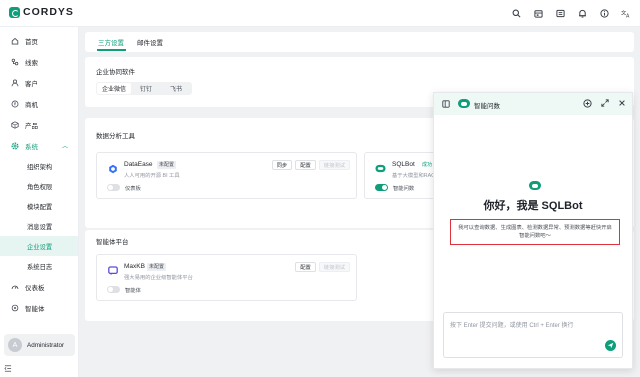  Describe the element at coordinates (14, 307) in the screenshot. I see `agent-icon` at that location.